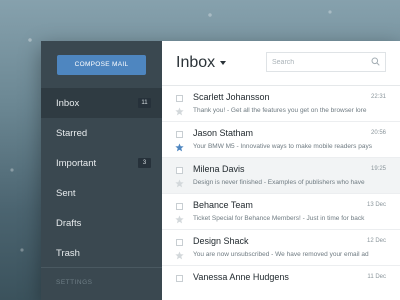 This screenshot has width=400, height=300. Describe the element at coordinates (378, 97) in the screenshot. I see `message-time: 22:31` at that location.